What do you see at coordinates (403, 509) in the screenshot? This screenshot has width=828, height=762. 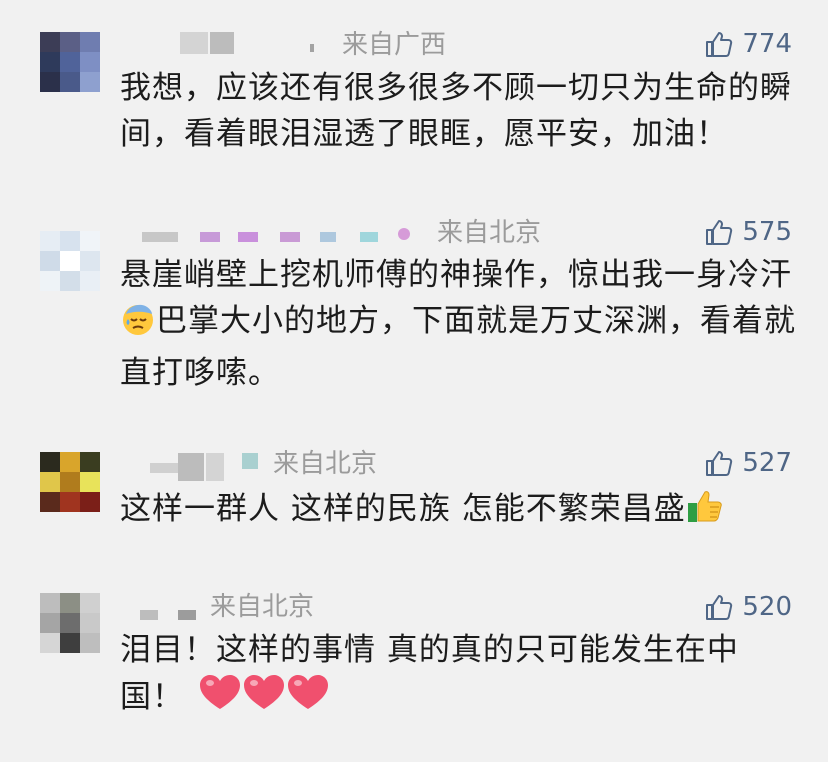 I see `comment-text-part: 这样一群人 这样的民族 怎能不繁荣昌盛` at bounding box center [403, 509].